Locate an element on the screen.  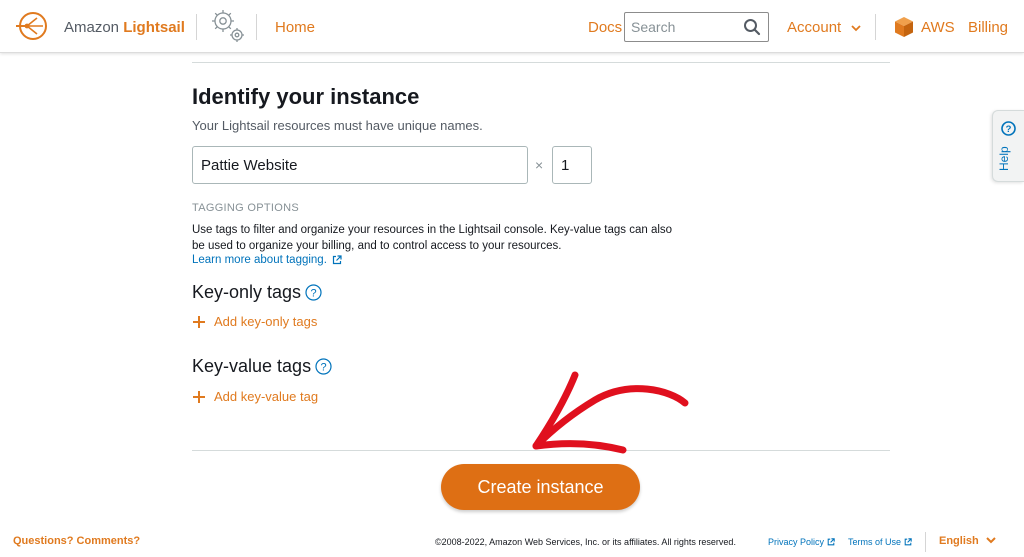
key-only-tags-title: Key-only tags is located at coordinates (247, 292).